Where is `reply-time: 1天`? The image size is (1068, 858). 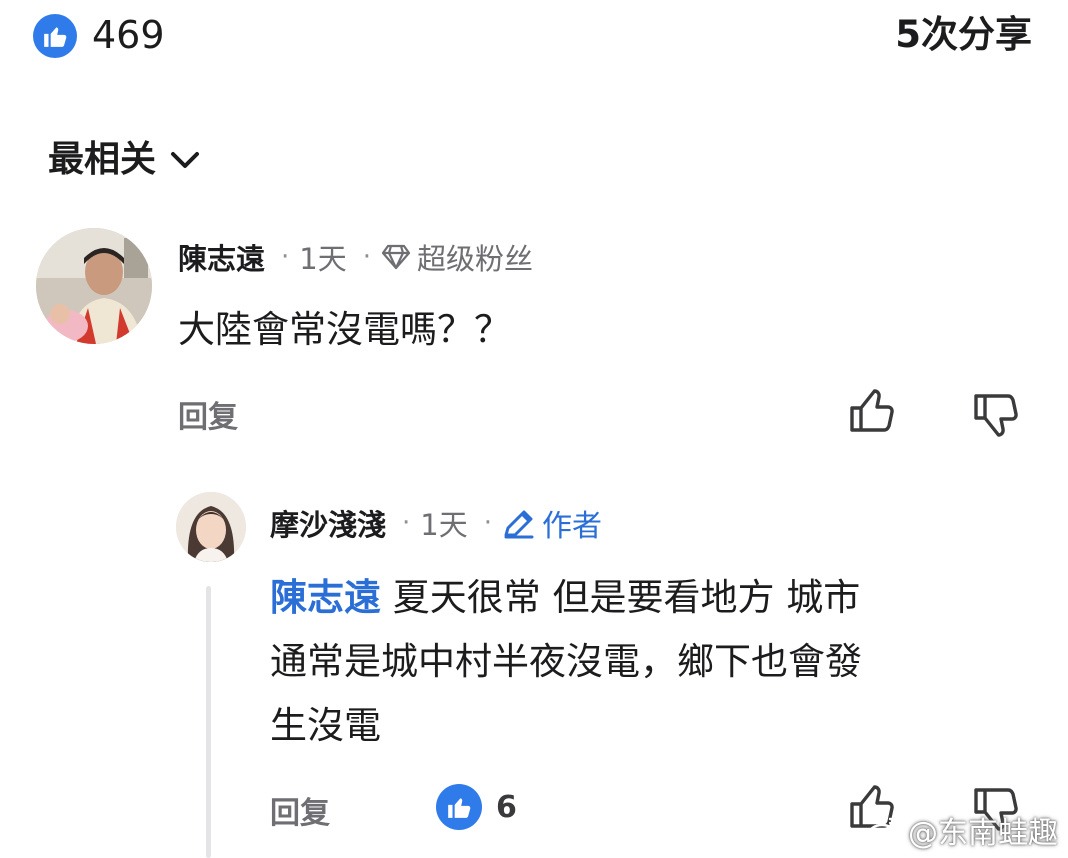
reply-time: 1天 is located at coordinates (444, 525).